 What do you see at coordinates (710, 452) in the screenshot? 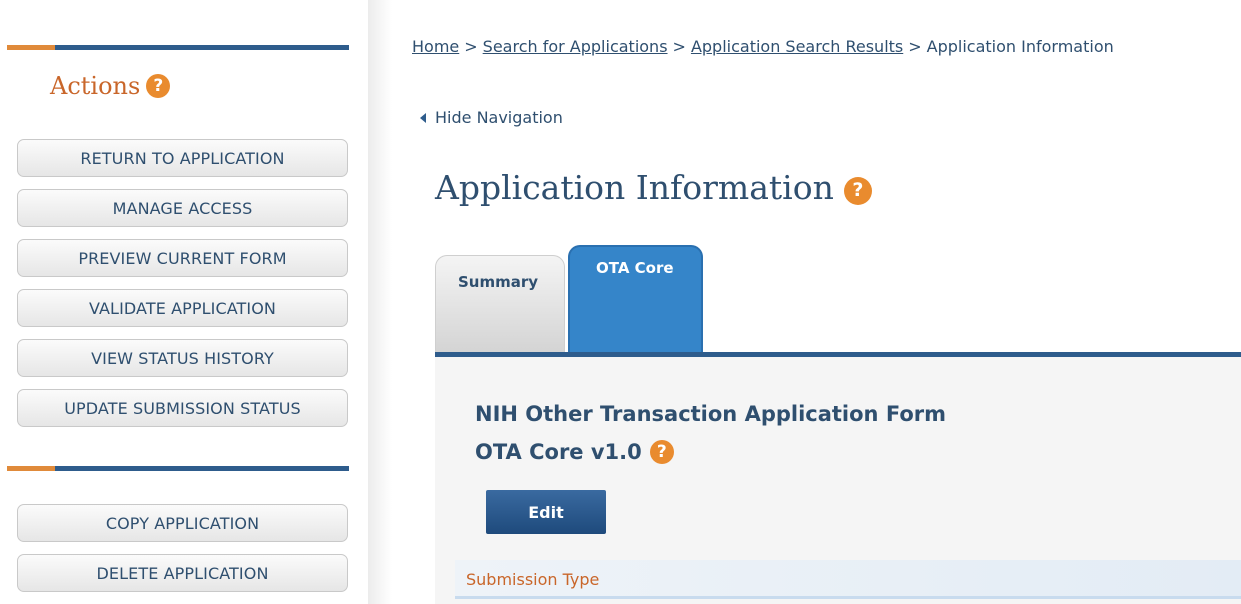
I see `form-title-line2-row: OTA Core v1.0 ?` at bounding box center [710, 452].